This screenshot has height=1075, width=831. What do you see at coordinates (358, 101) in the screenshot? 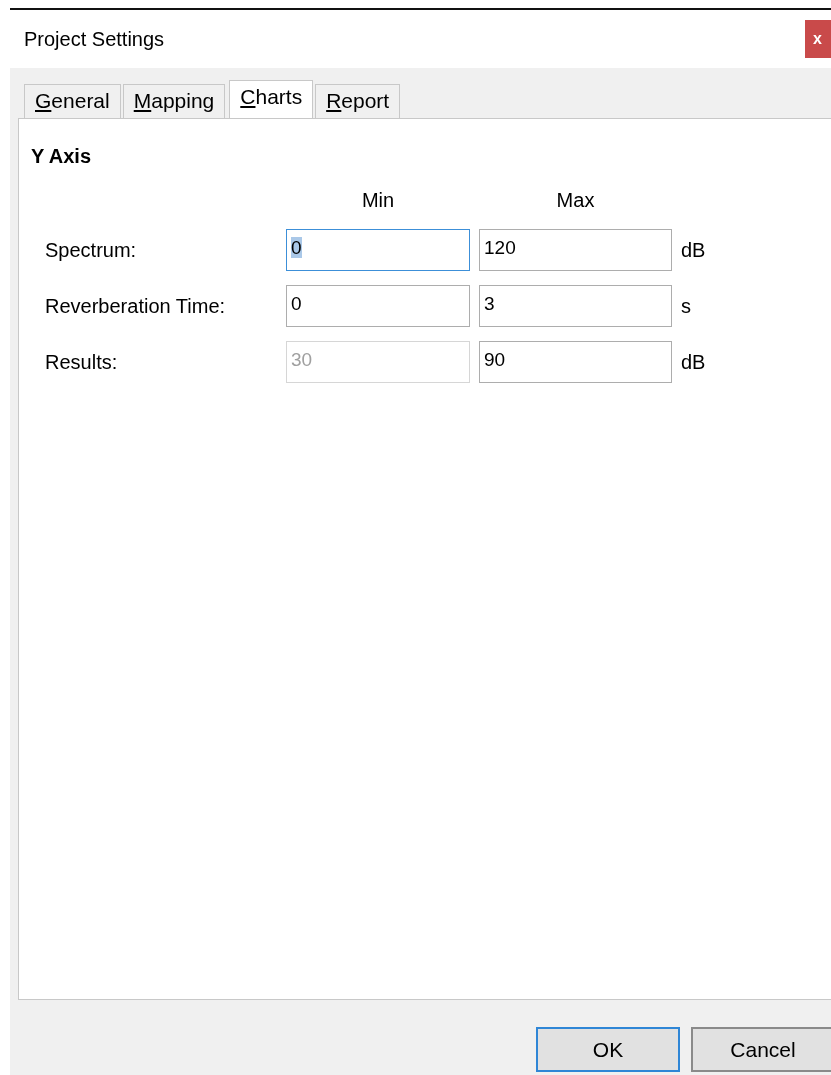
I see `tab: Report` at bounding box center [358, 101].